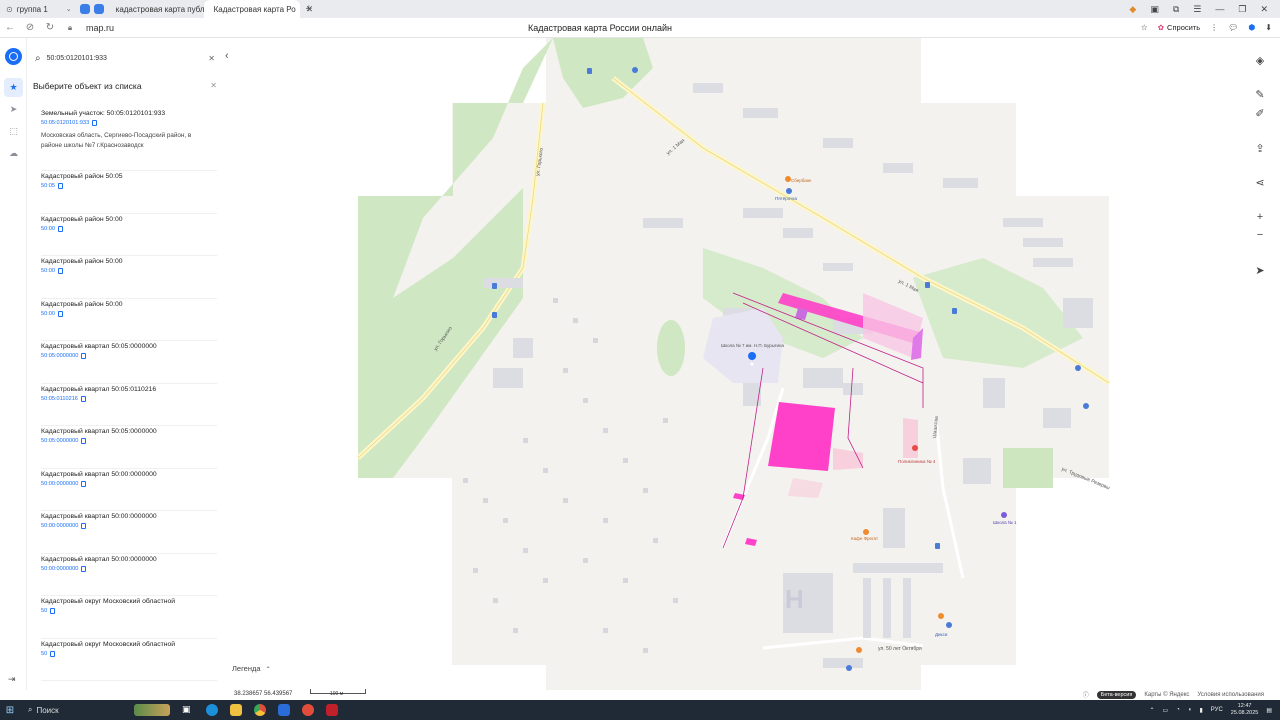 The height and width of the screenshot is (720, 1280). What do you see at coordinates (65, 123) in the screenshot?
I see `cadastral-number: 50:05:0120101:933` at bounding box center [65, 123].